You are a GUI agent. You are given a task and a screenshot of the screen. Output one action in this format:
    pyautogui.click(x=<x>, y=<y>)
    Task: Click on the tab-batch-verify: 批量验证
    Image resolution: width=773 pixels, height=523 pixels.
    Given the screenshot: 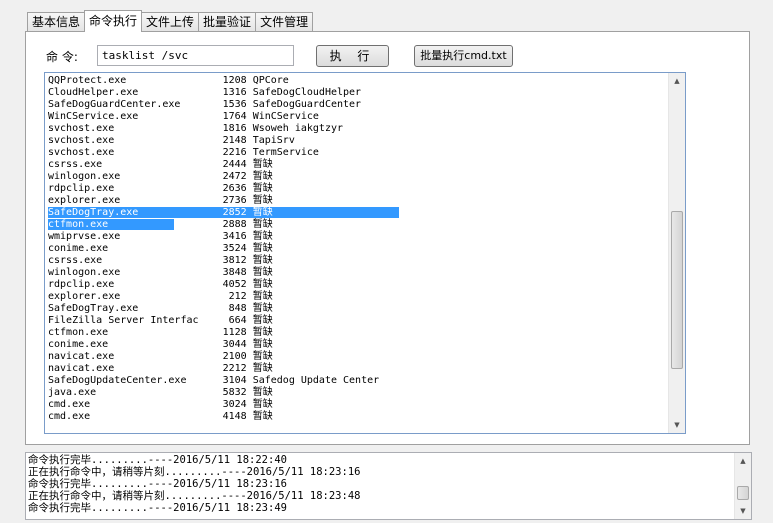 What is the action you would take?
    pyautogui.click(x=227, y=22)
    